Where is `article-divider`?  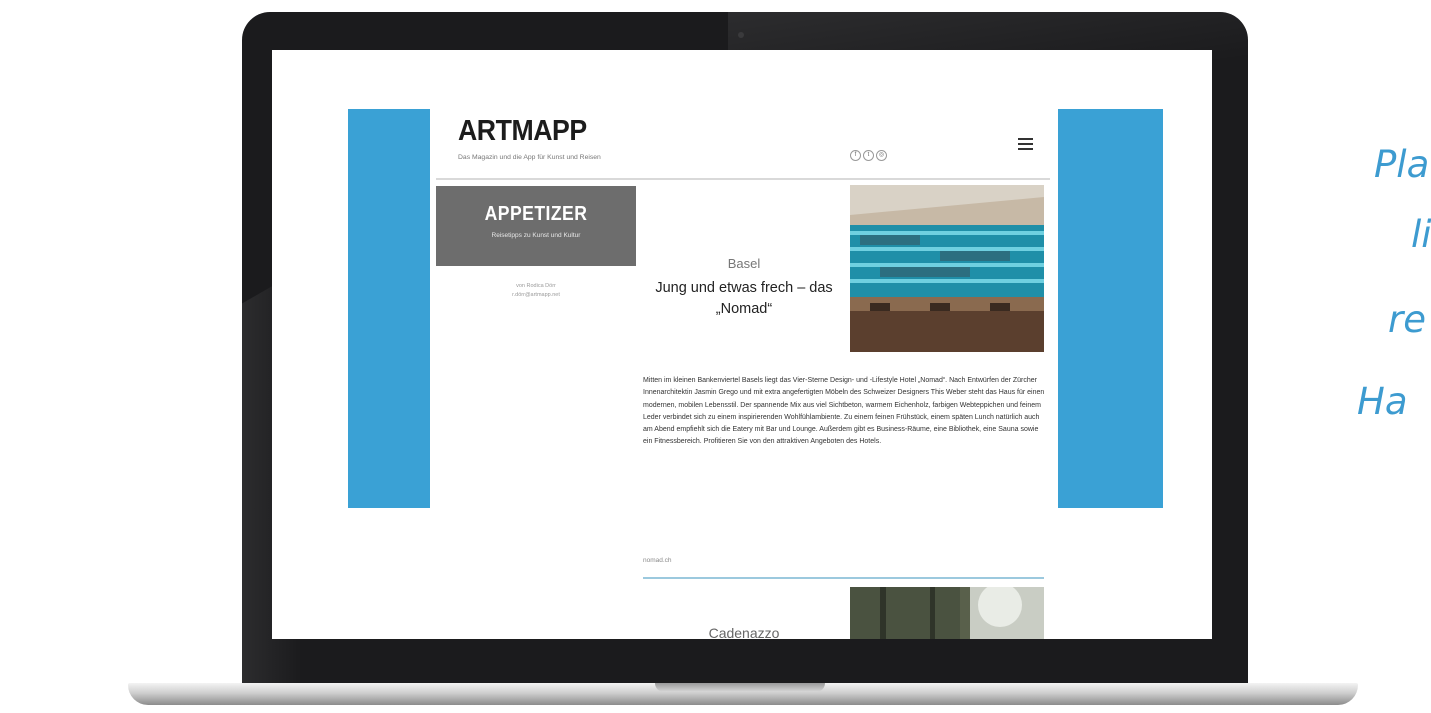
article-divider is located at coordinates (843, 578).